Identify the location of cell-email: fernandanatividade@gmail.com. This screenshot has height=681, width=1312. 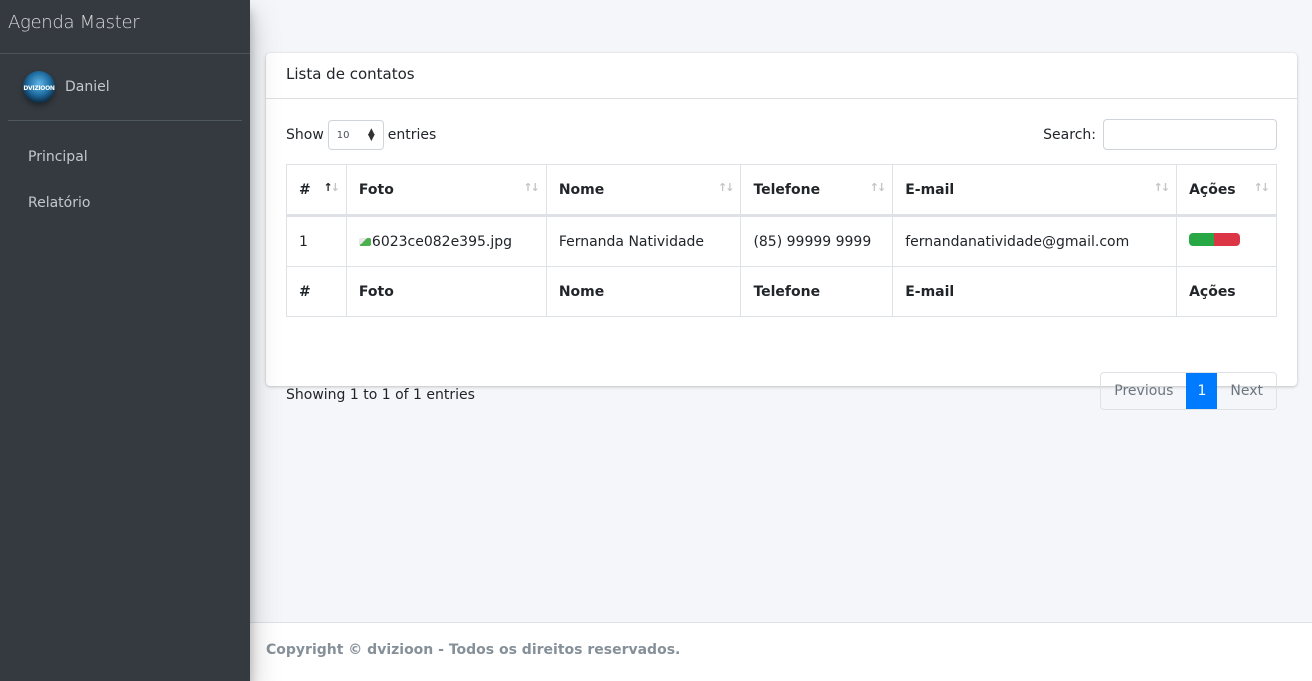
(1035, 241).